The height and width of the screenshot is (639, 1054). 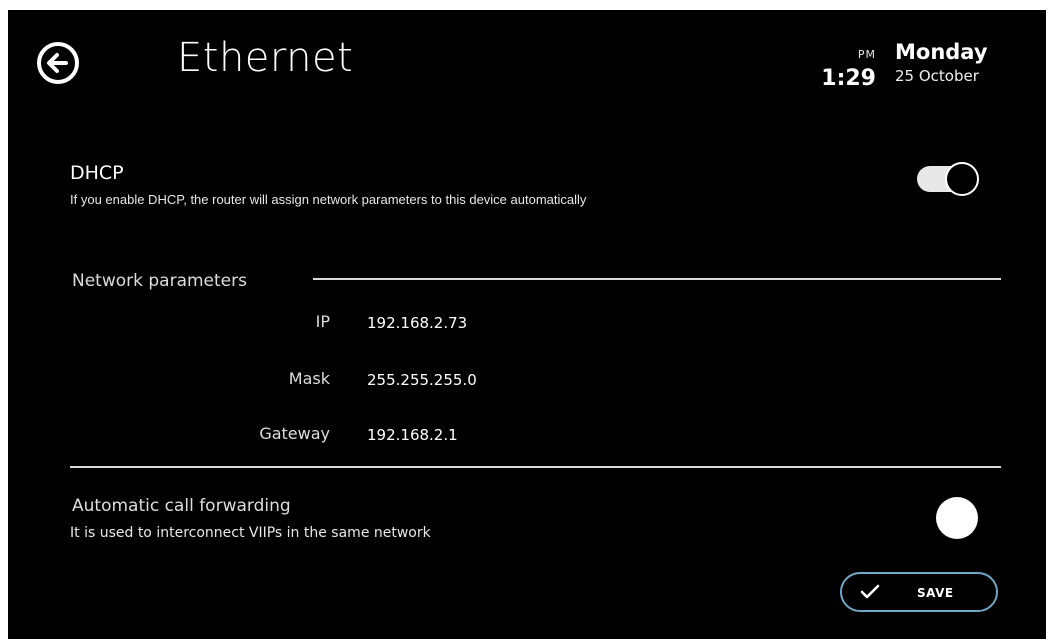 What do you see at coordinates (181, 506) in the screenshot?
I see `call-forwarding-title: Automatic call forwarding` at bounding box center [181, 506].